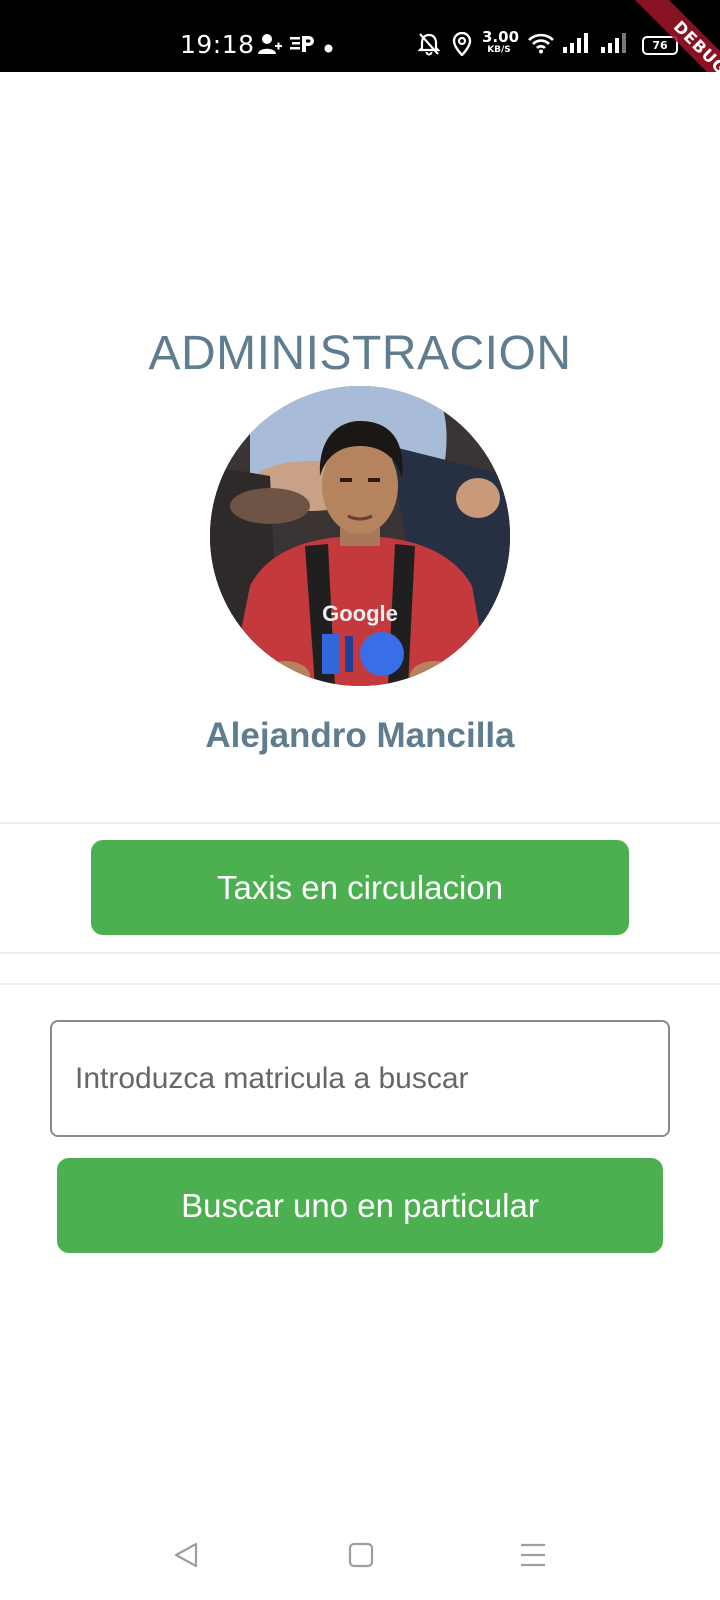  I want to click on status-time: 19:18, so click(217, 44).